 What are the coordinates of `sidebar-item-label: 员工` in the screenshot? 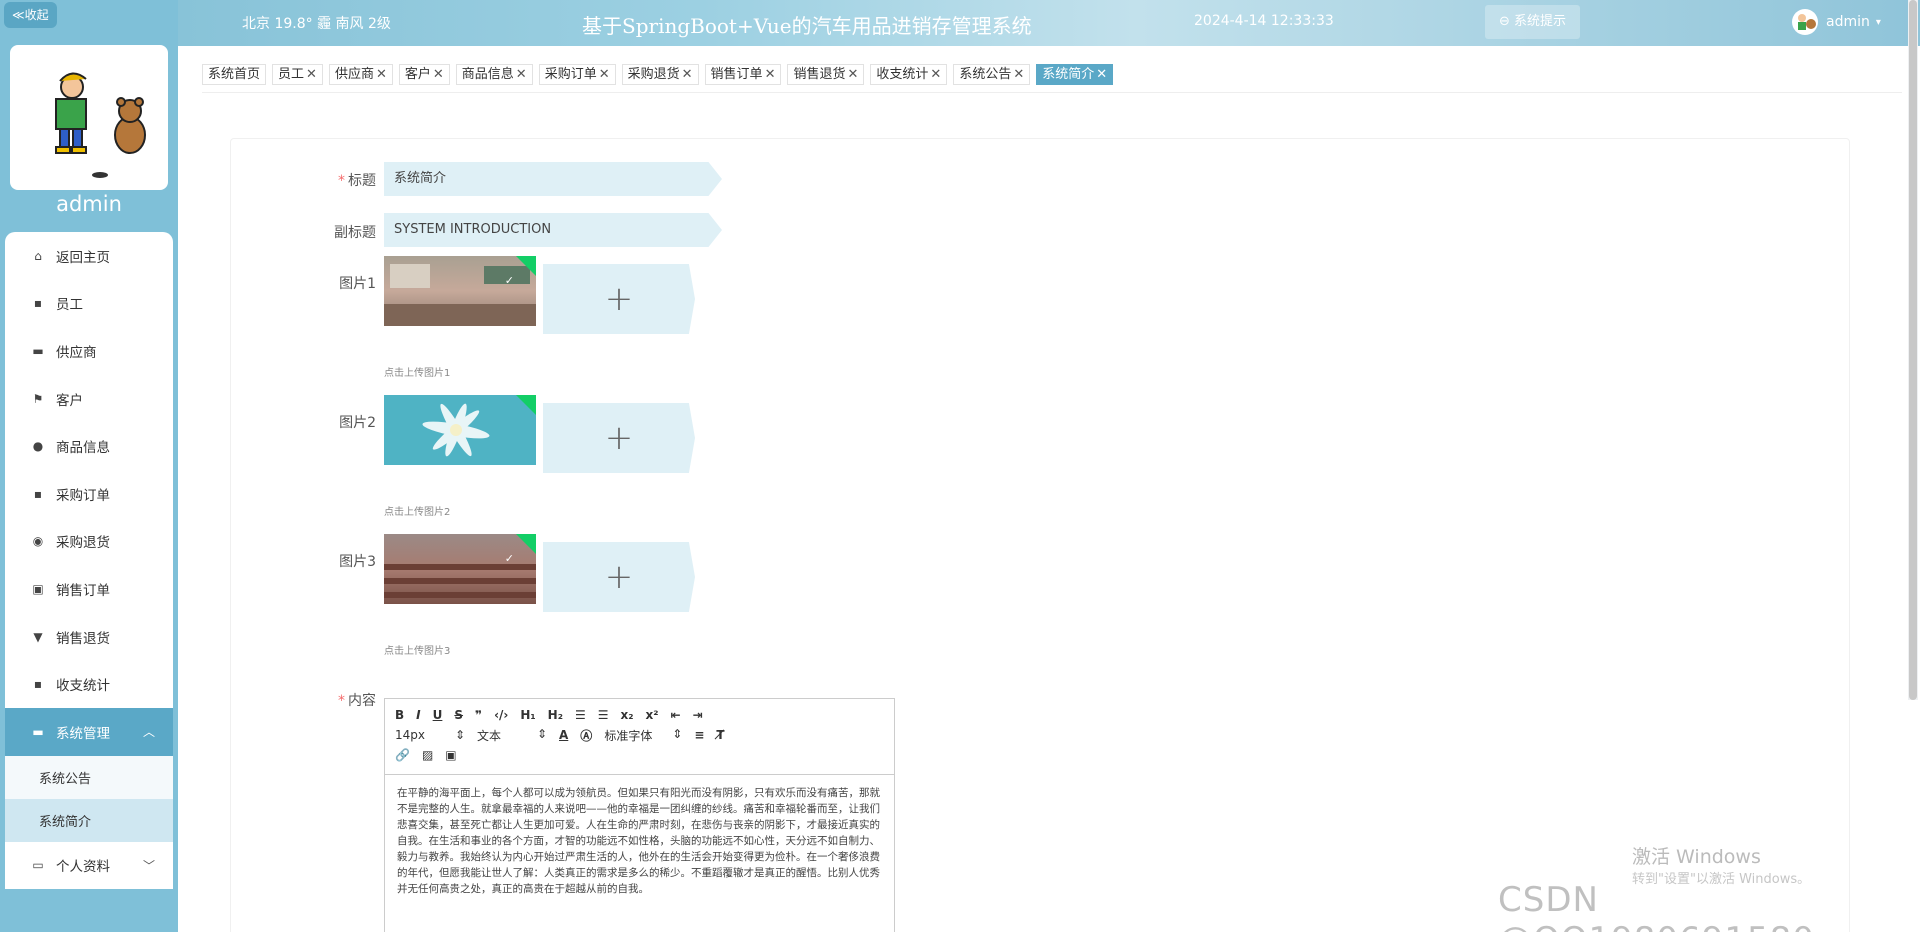 It's located at (69, 305).